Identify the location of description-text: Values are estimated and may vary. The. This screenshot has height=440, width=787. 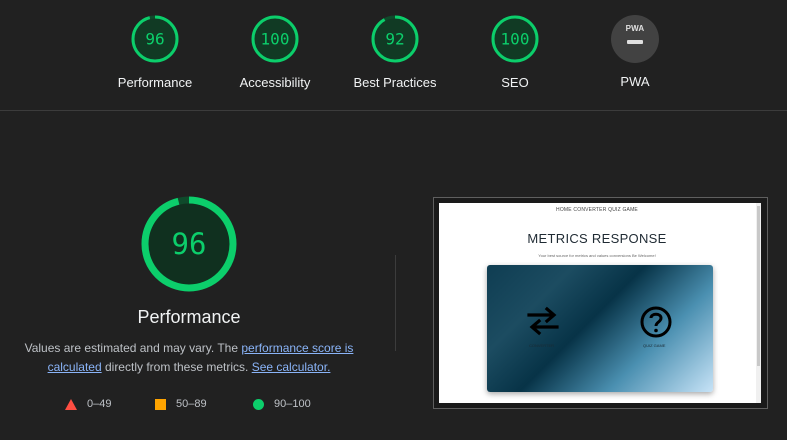
(133, 348).